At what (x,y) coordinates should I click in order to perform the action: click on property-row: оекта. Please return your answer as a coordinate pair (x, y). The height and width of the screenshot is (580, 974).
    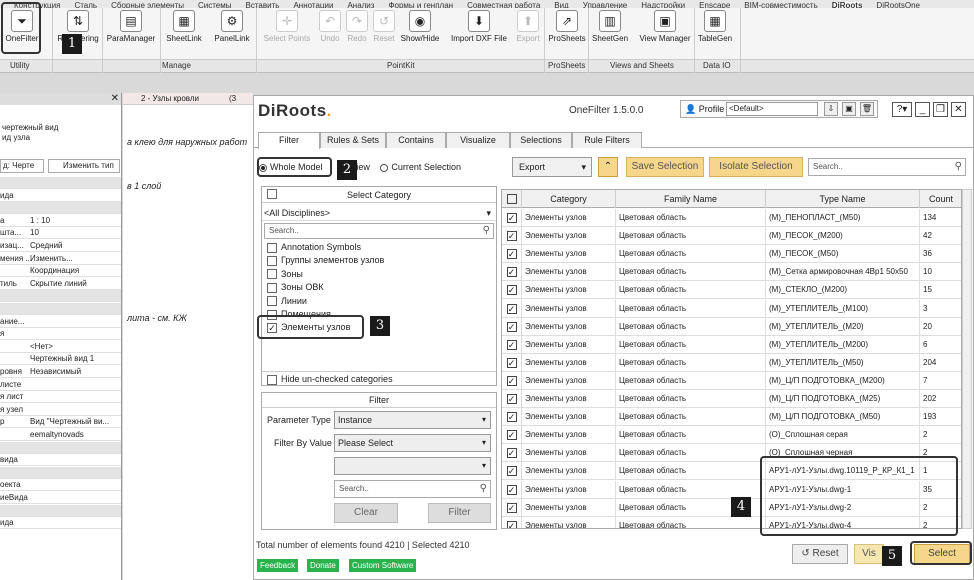
    Looking at the image, I should click on (60, 485).